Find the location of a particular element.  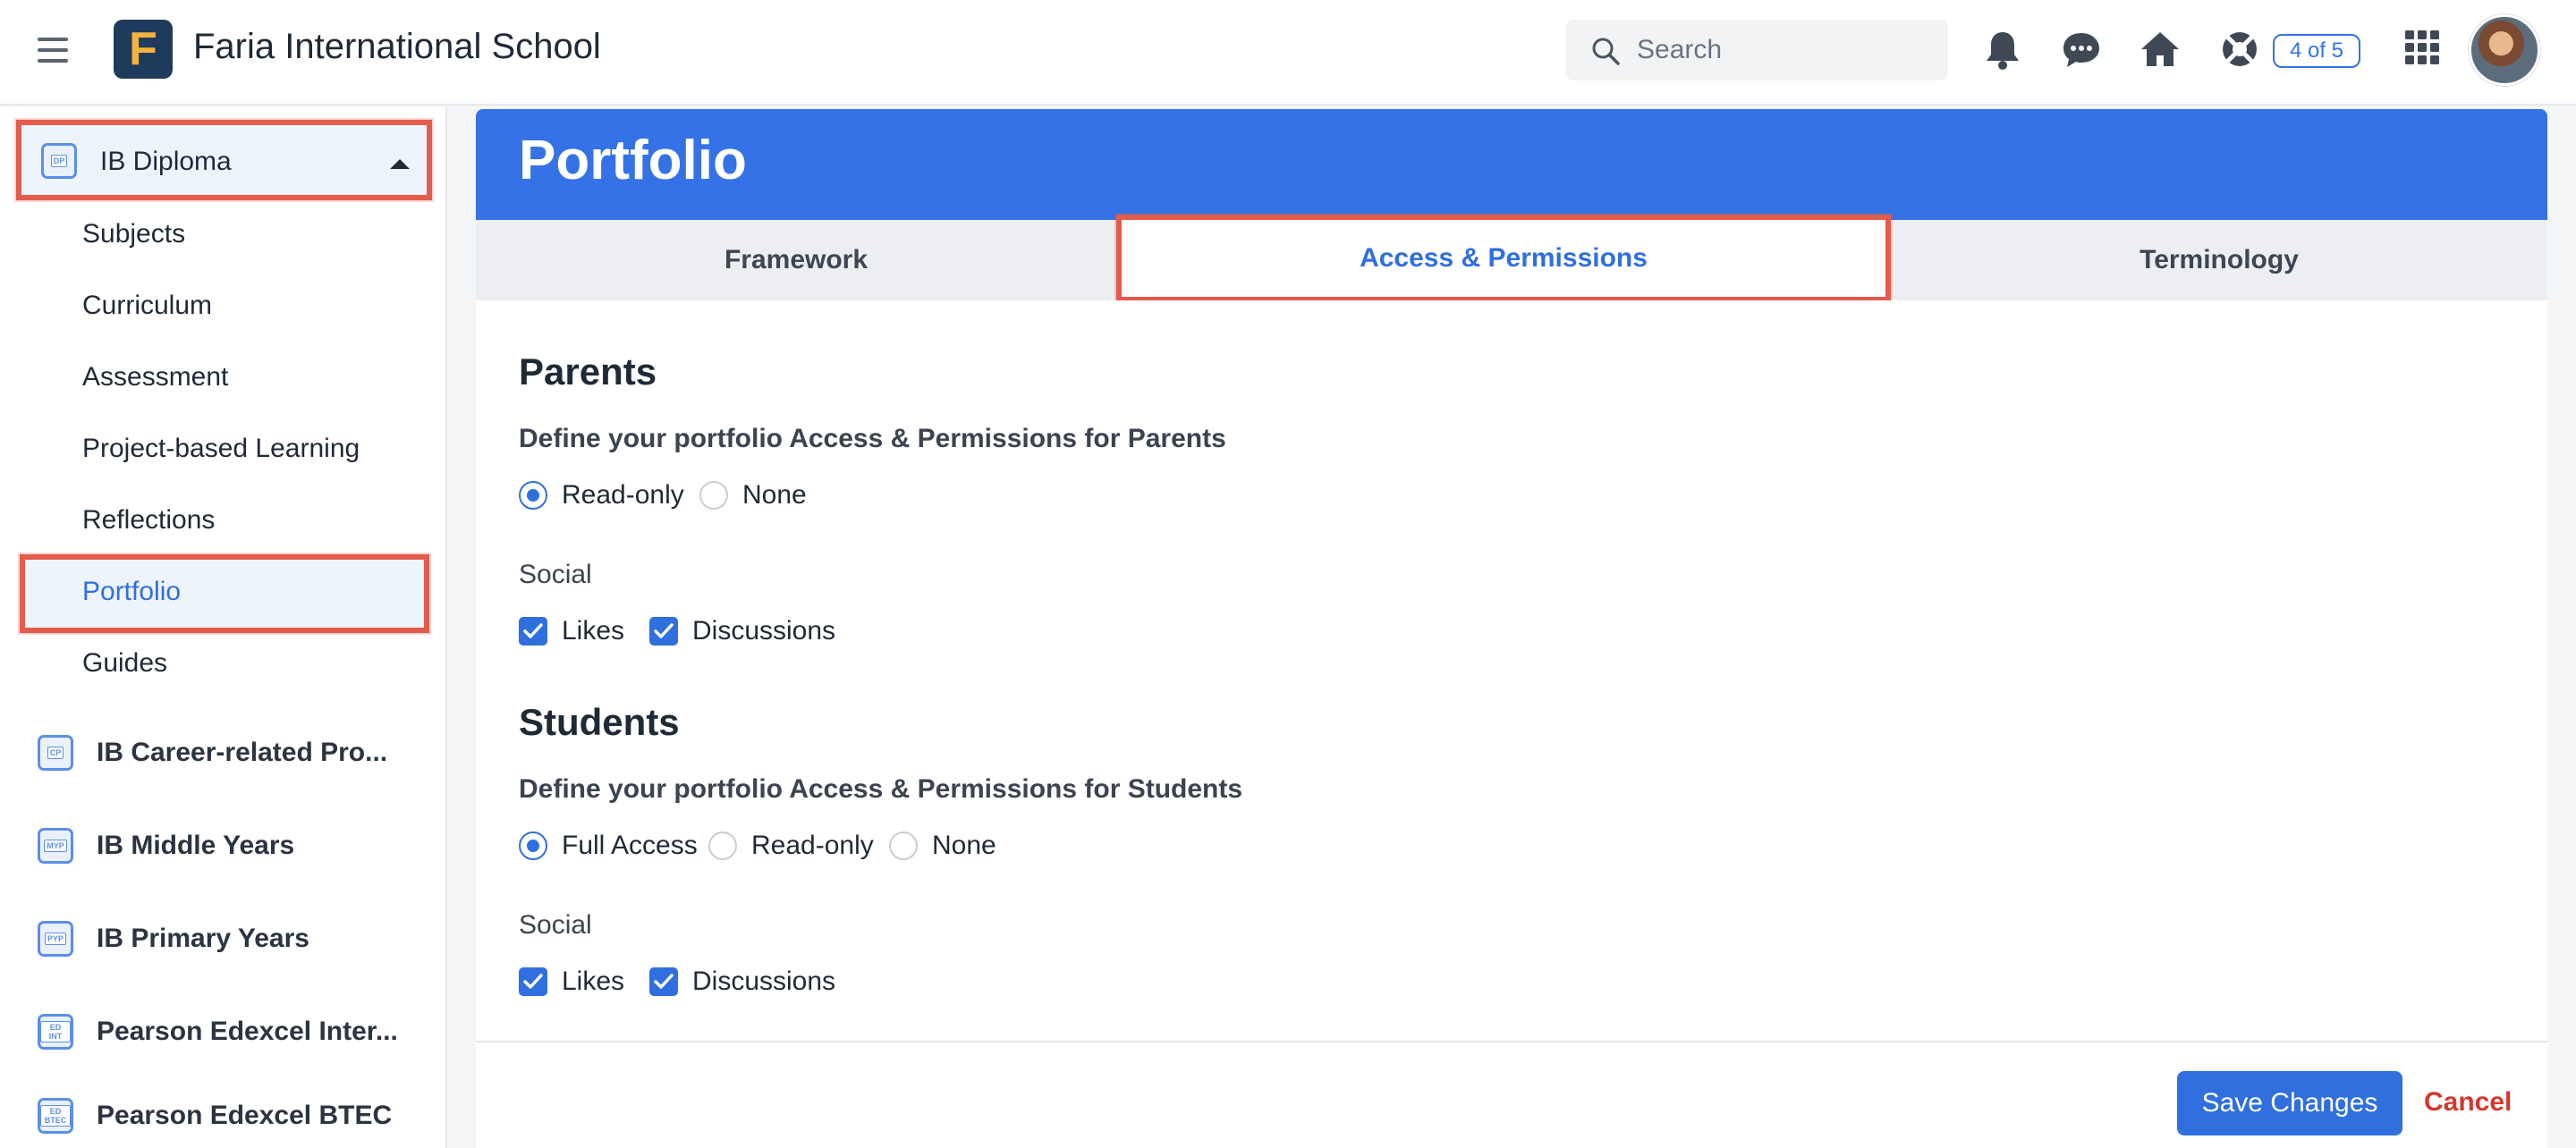

save-changes-button: Save Changes is located at coordinates (2289, 1103).